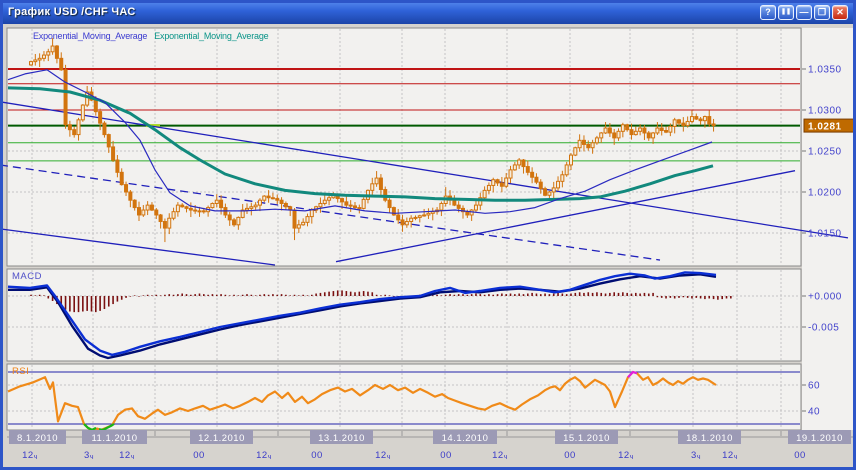 Image resolution: width=856 pixels, height=470 pixels. Describe the element at coordinates (90, 36) in the screenshot. I see `ema-fast-legend-label: Exponential_Moving_Average` at that location.